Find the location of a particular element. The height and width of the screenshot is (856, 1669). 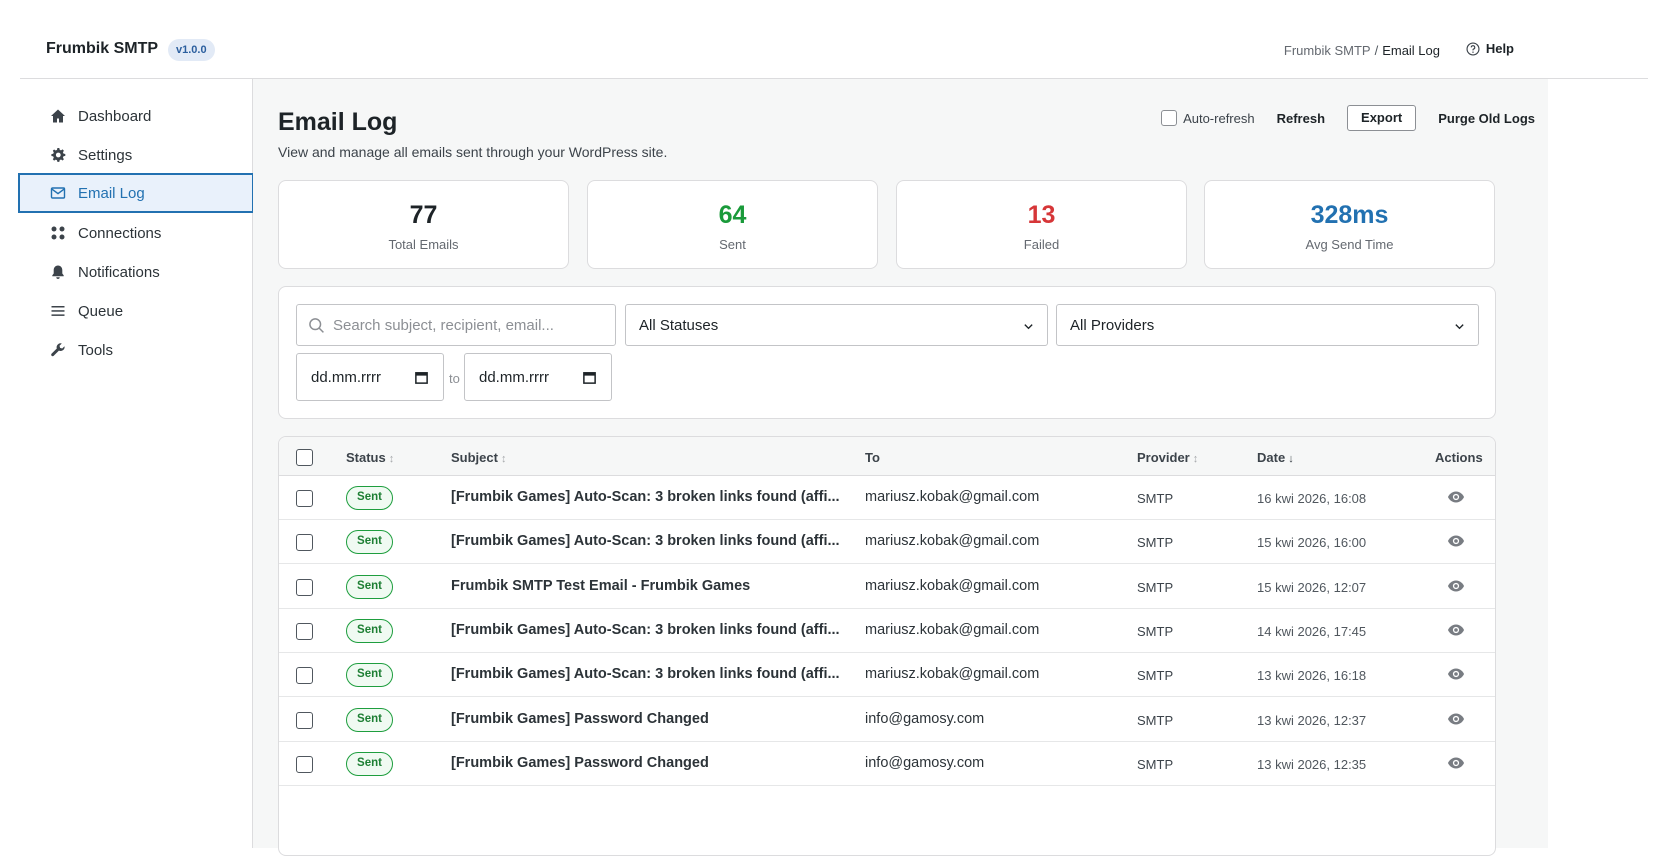

auto-refresh-label: Auto-refresh is located at coordinates (1219, 118).